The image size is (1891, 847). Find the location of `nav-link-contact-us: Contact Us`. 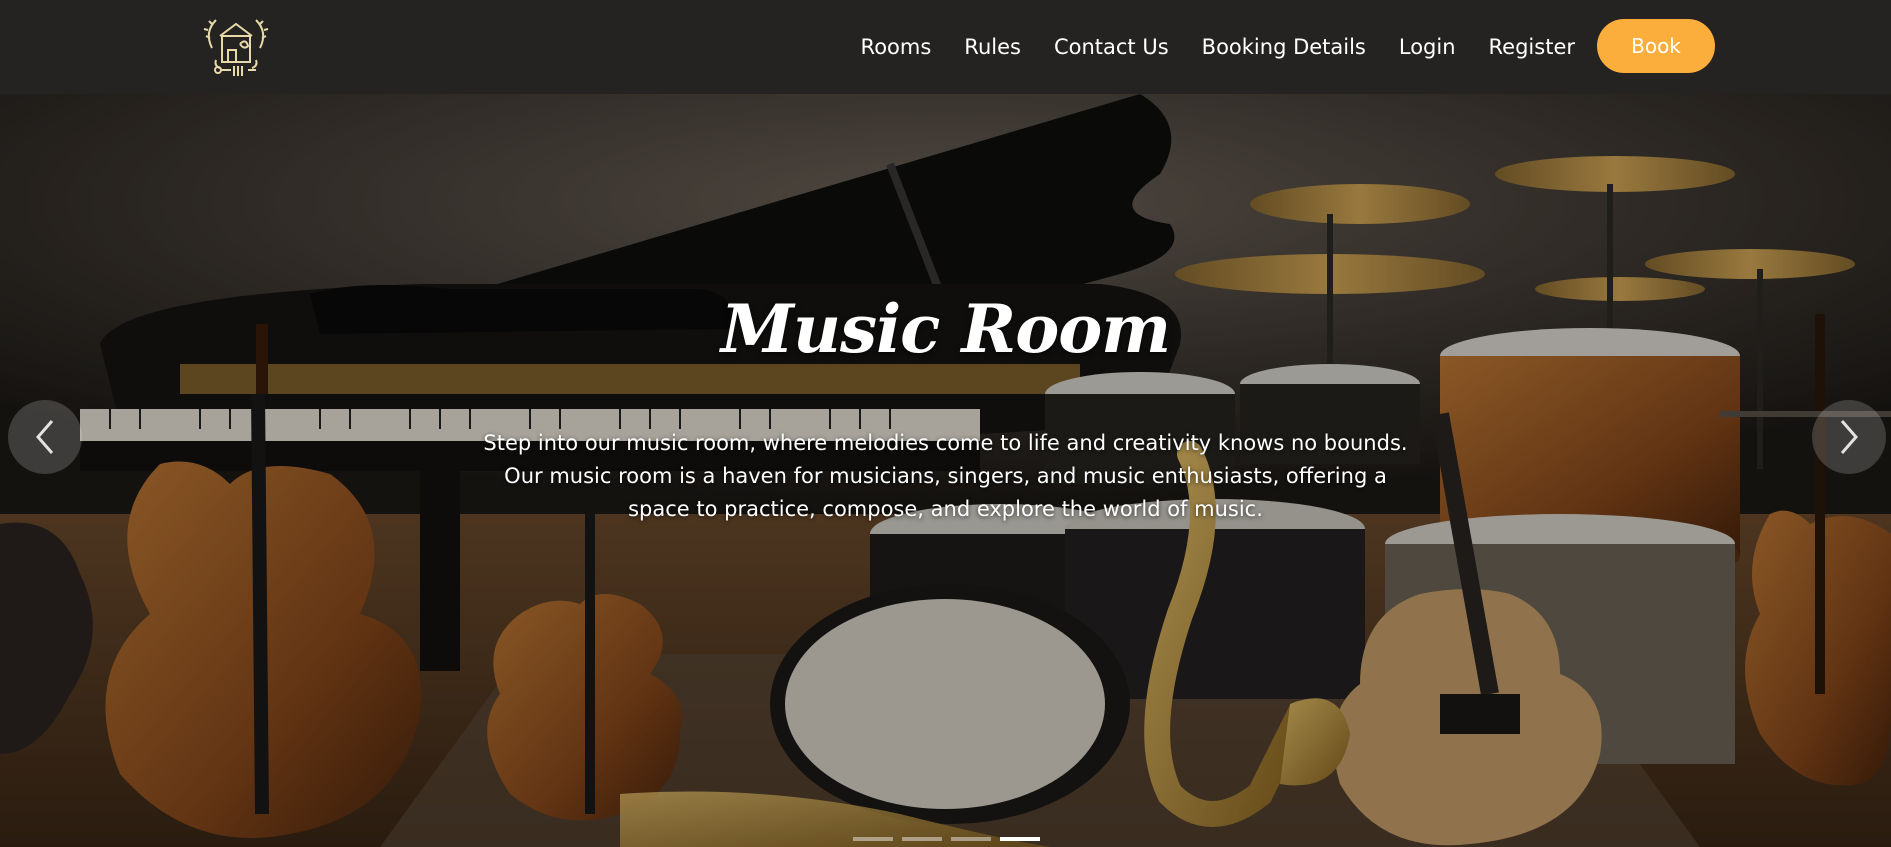

nav-link-contact-us: Contact Us is located at coordinates (1111, 47).